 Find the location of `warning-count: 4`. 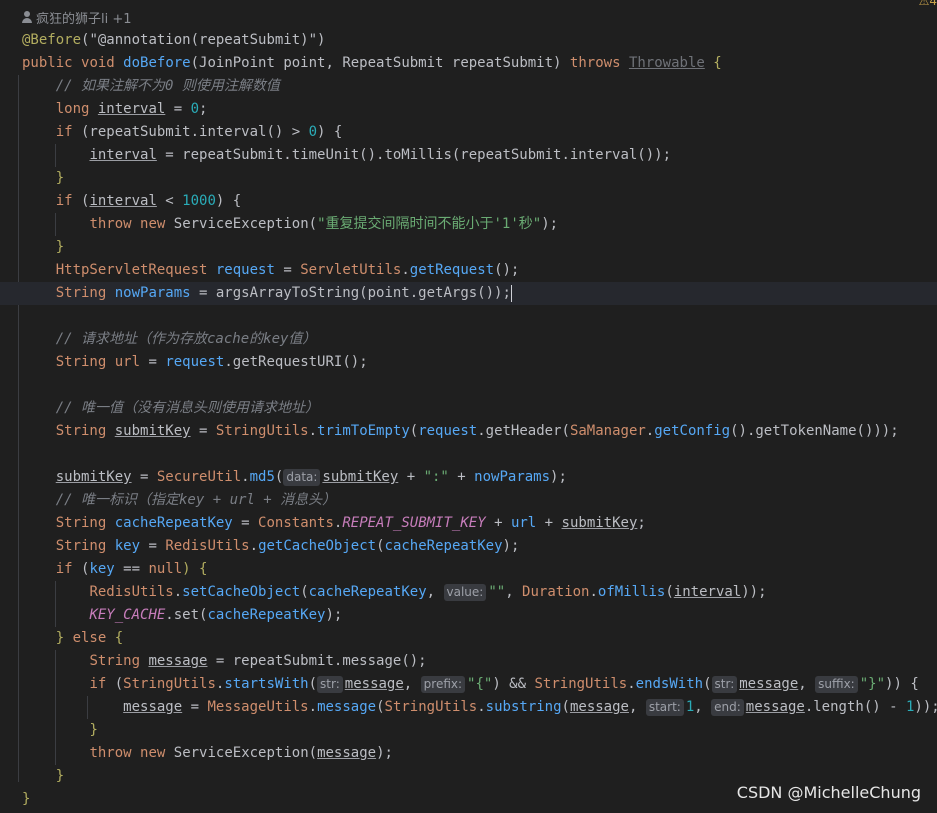

warning-count: 4 is located at coordinates (933, 4).